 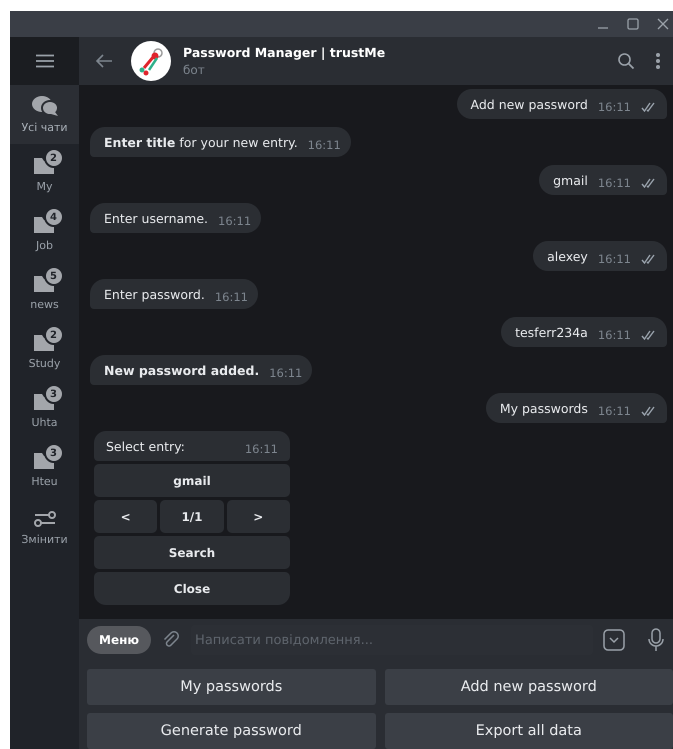 I want to click on close-icon, so click(x=663, y=24).